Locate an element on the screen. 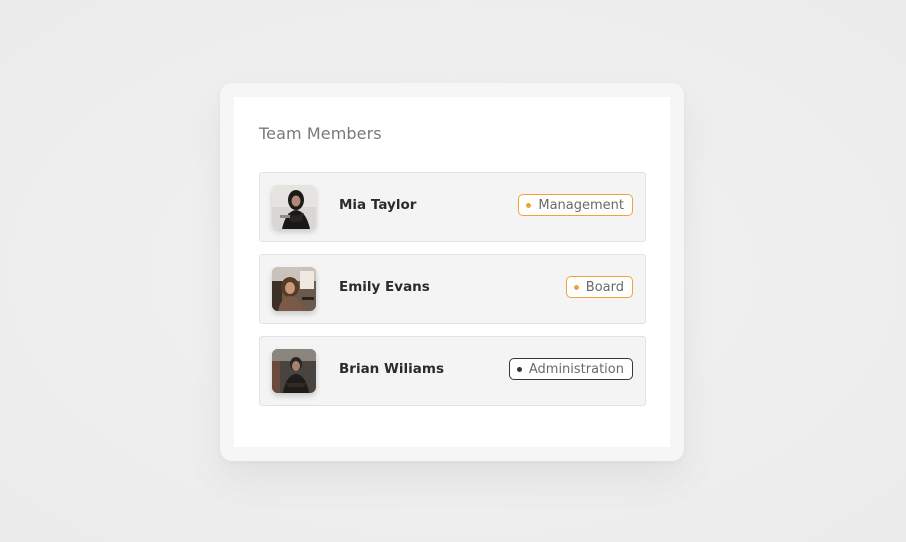 The height and width of the screenshot is (542, 906). role-label: Board is located at coordinates (604, 287).